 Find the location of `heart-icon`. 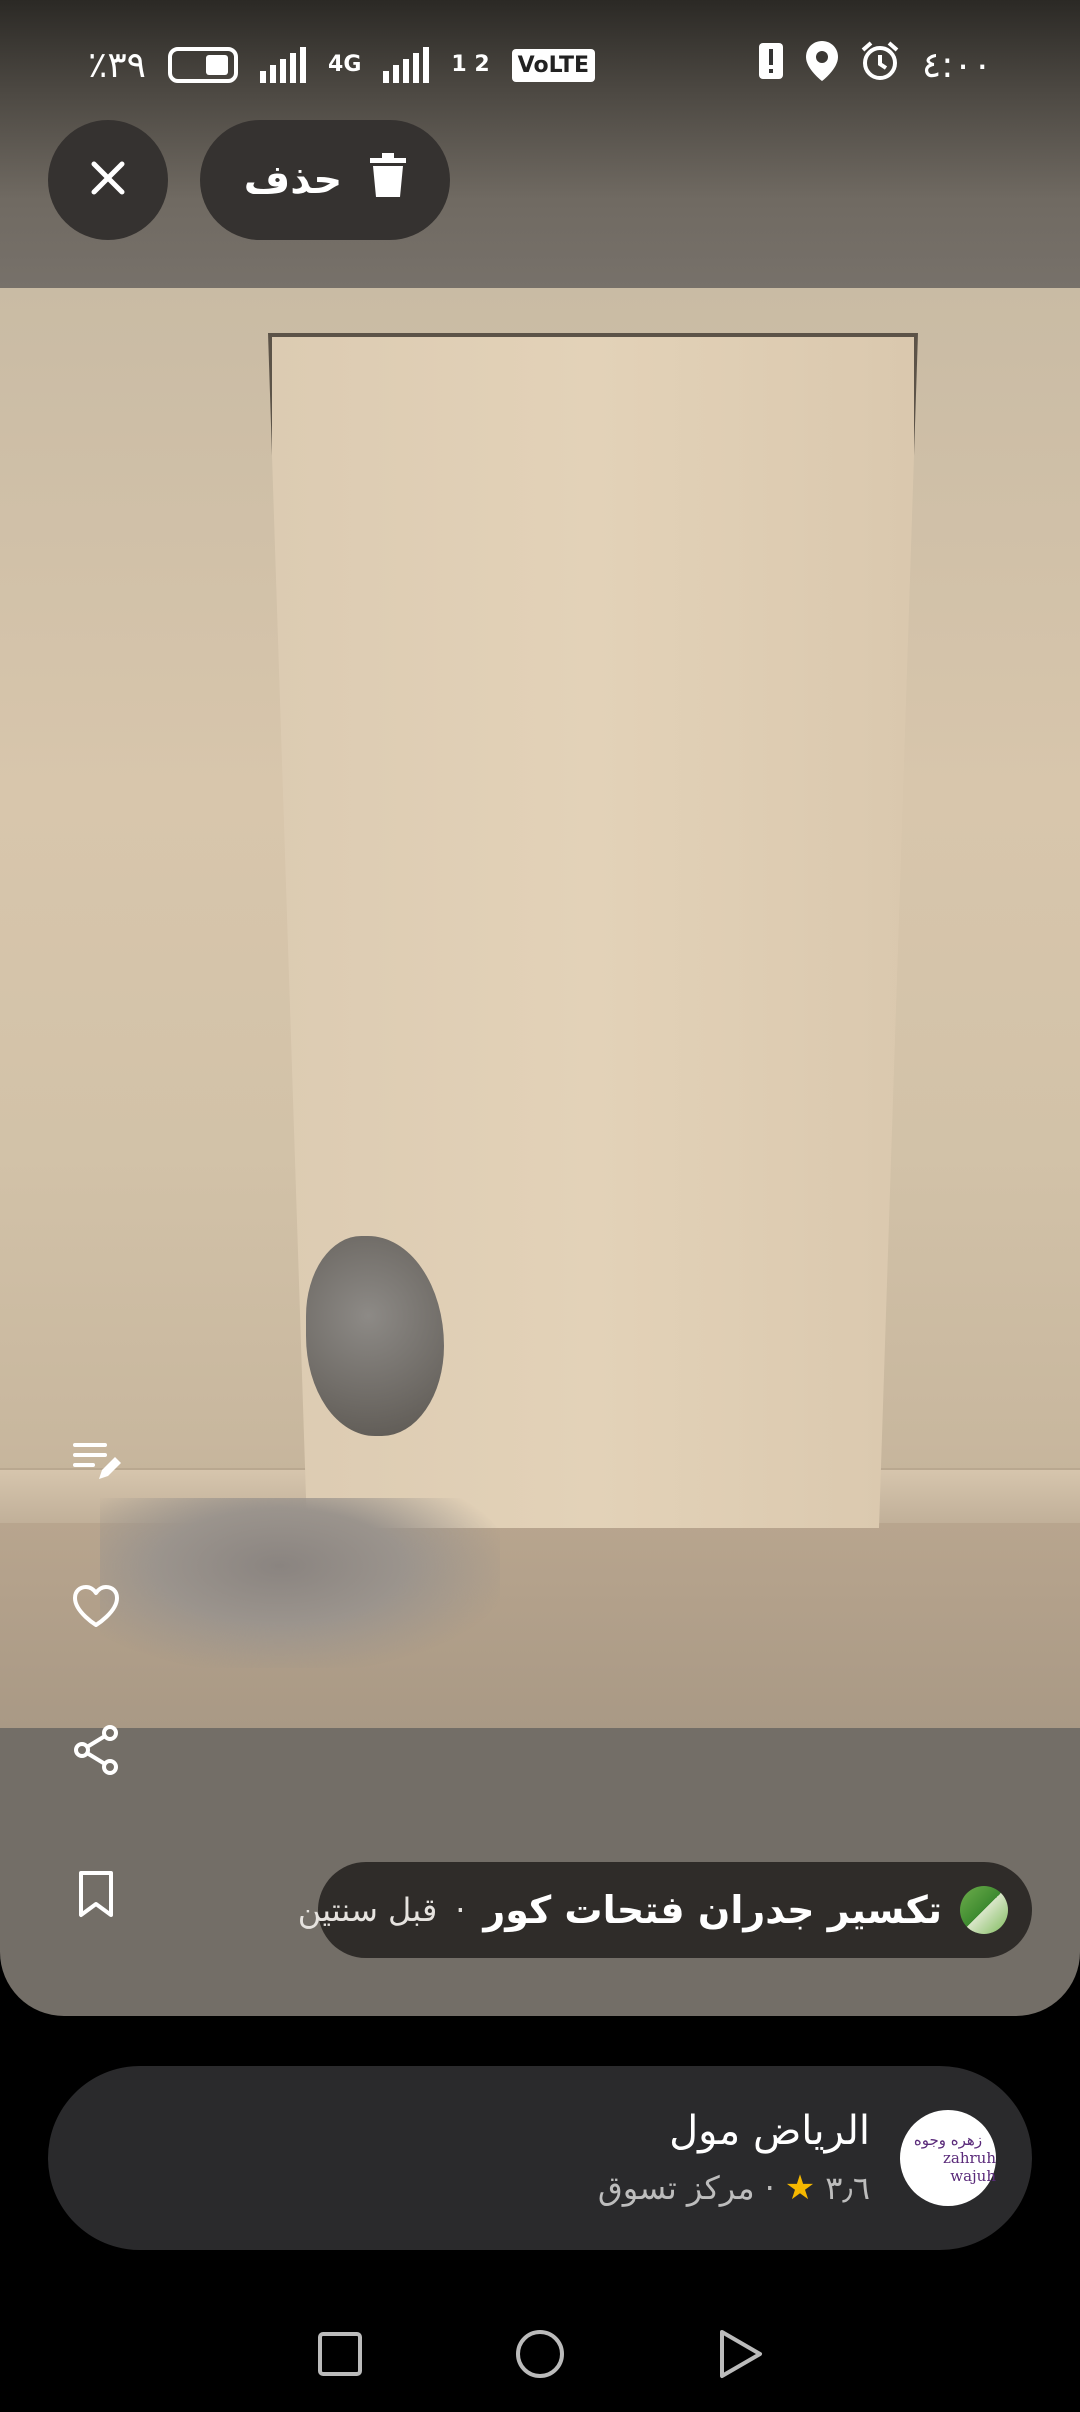

heart-icon is located at coordinates (96, 1608).